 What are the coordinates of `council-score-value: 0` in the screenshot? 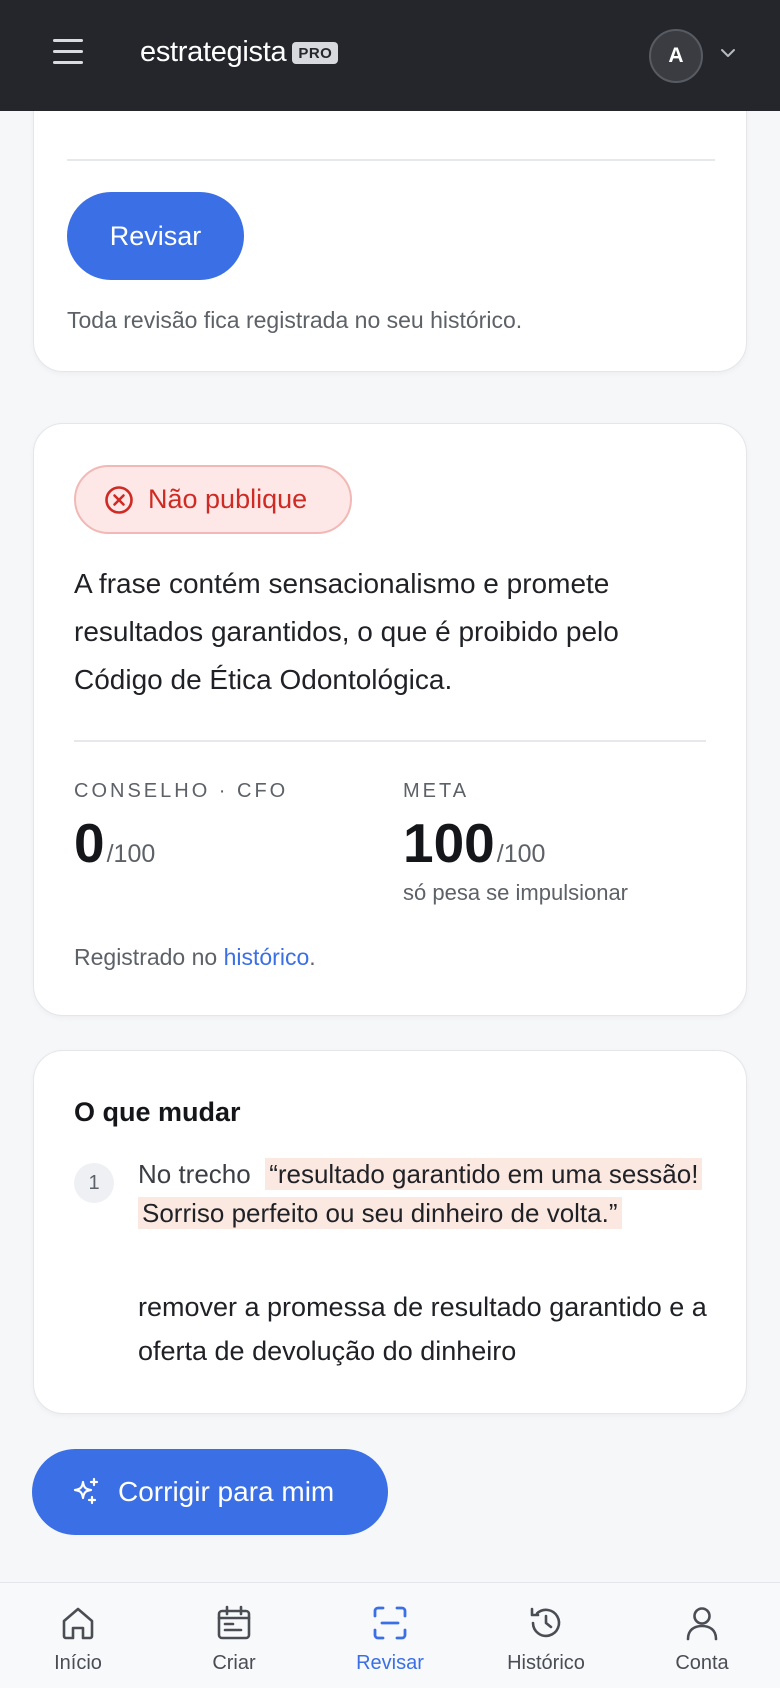 It's located at (89, 843).